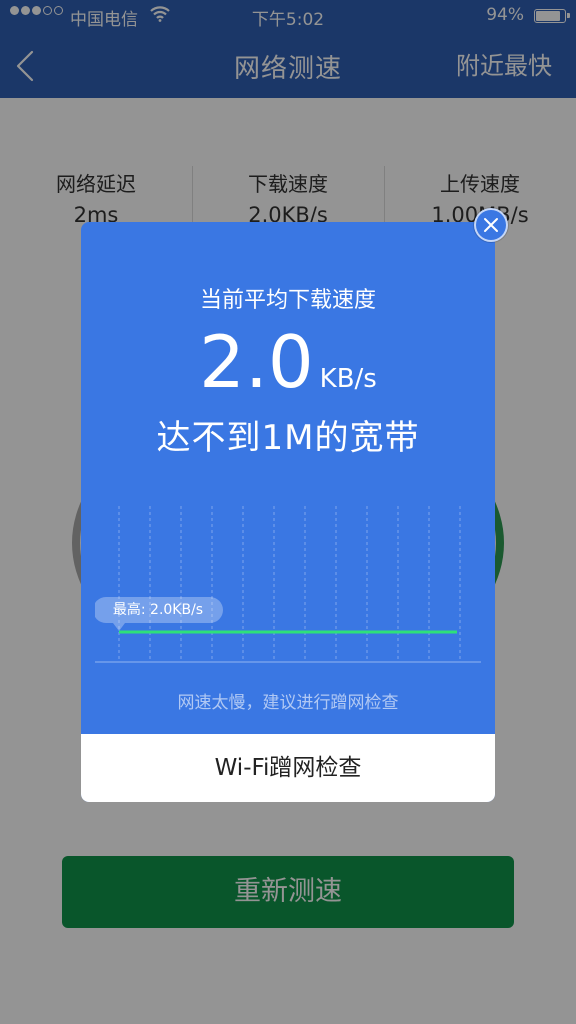 Image resolution: width=576 pixels, height=1024 pixels. Describe the element at coordinates (287, 300) in the screenshot. I see `dialog-subtitle: 当前平均下载速度` at that location.